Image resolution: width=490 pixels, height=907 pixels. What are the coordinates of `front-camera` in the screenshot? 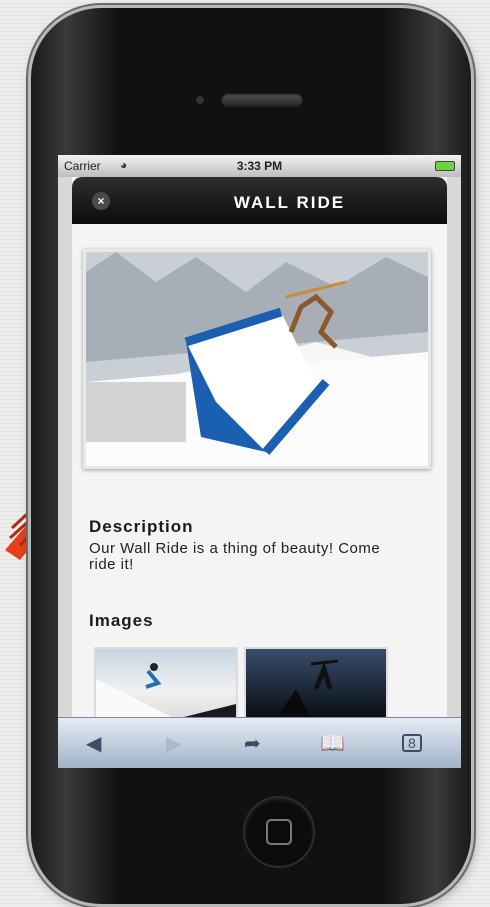 It's located at (200, 100).